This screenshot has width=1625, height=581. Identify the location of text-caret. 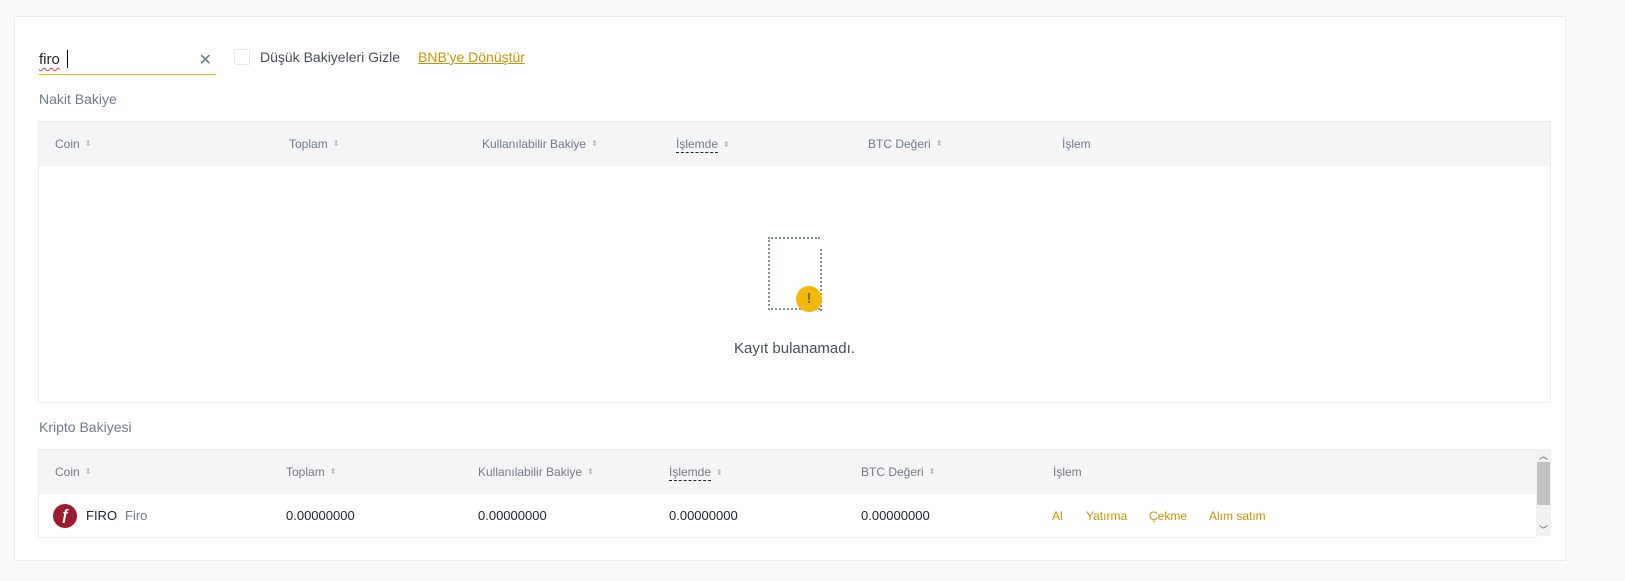
(67, 59).